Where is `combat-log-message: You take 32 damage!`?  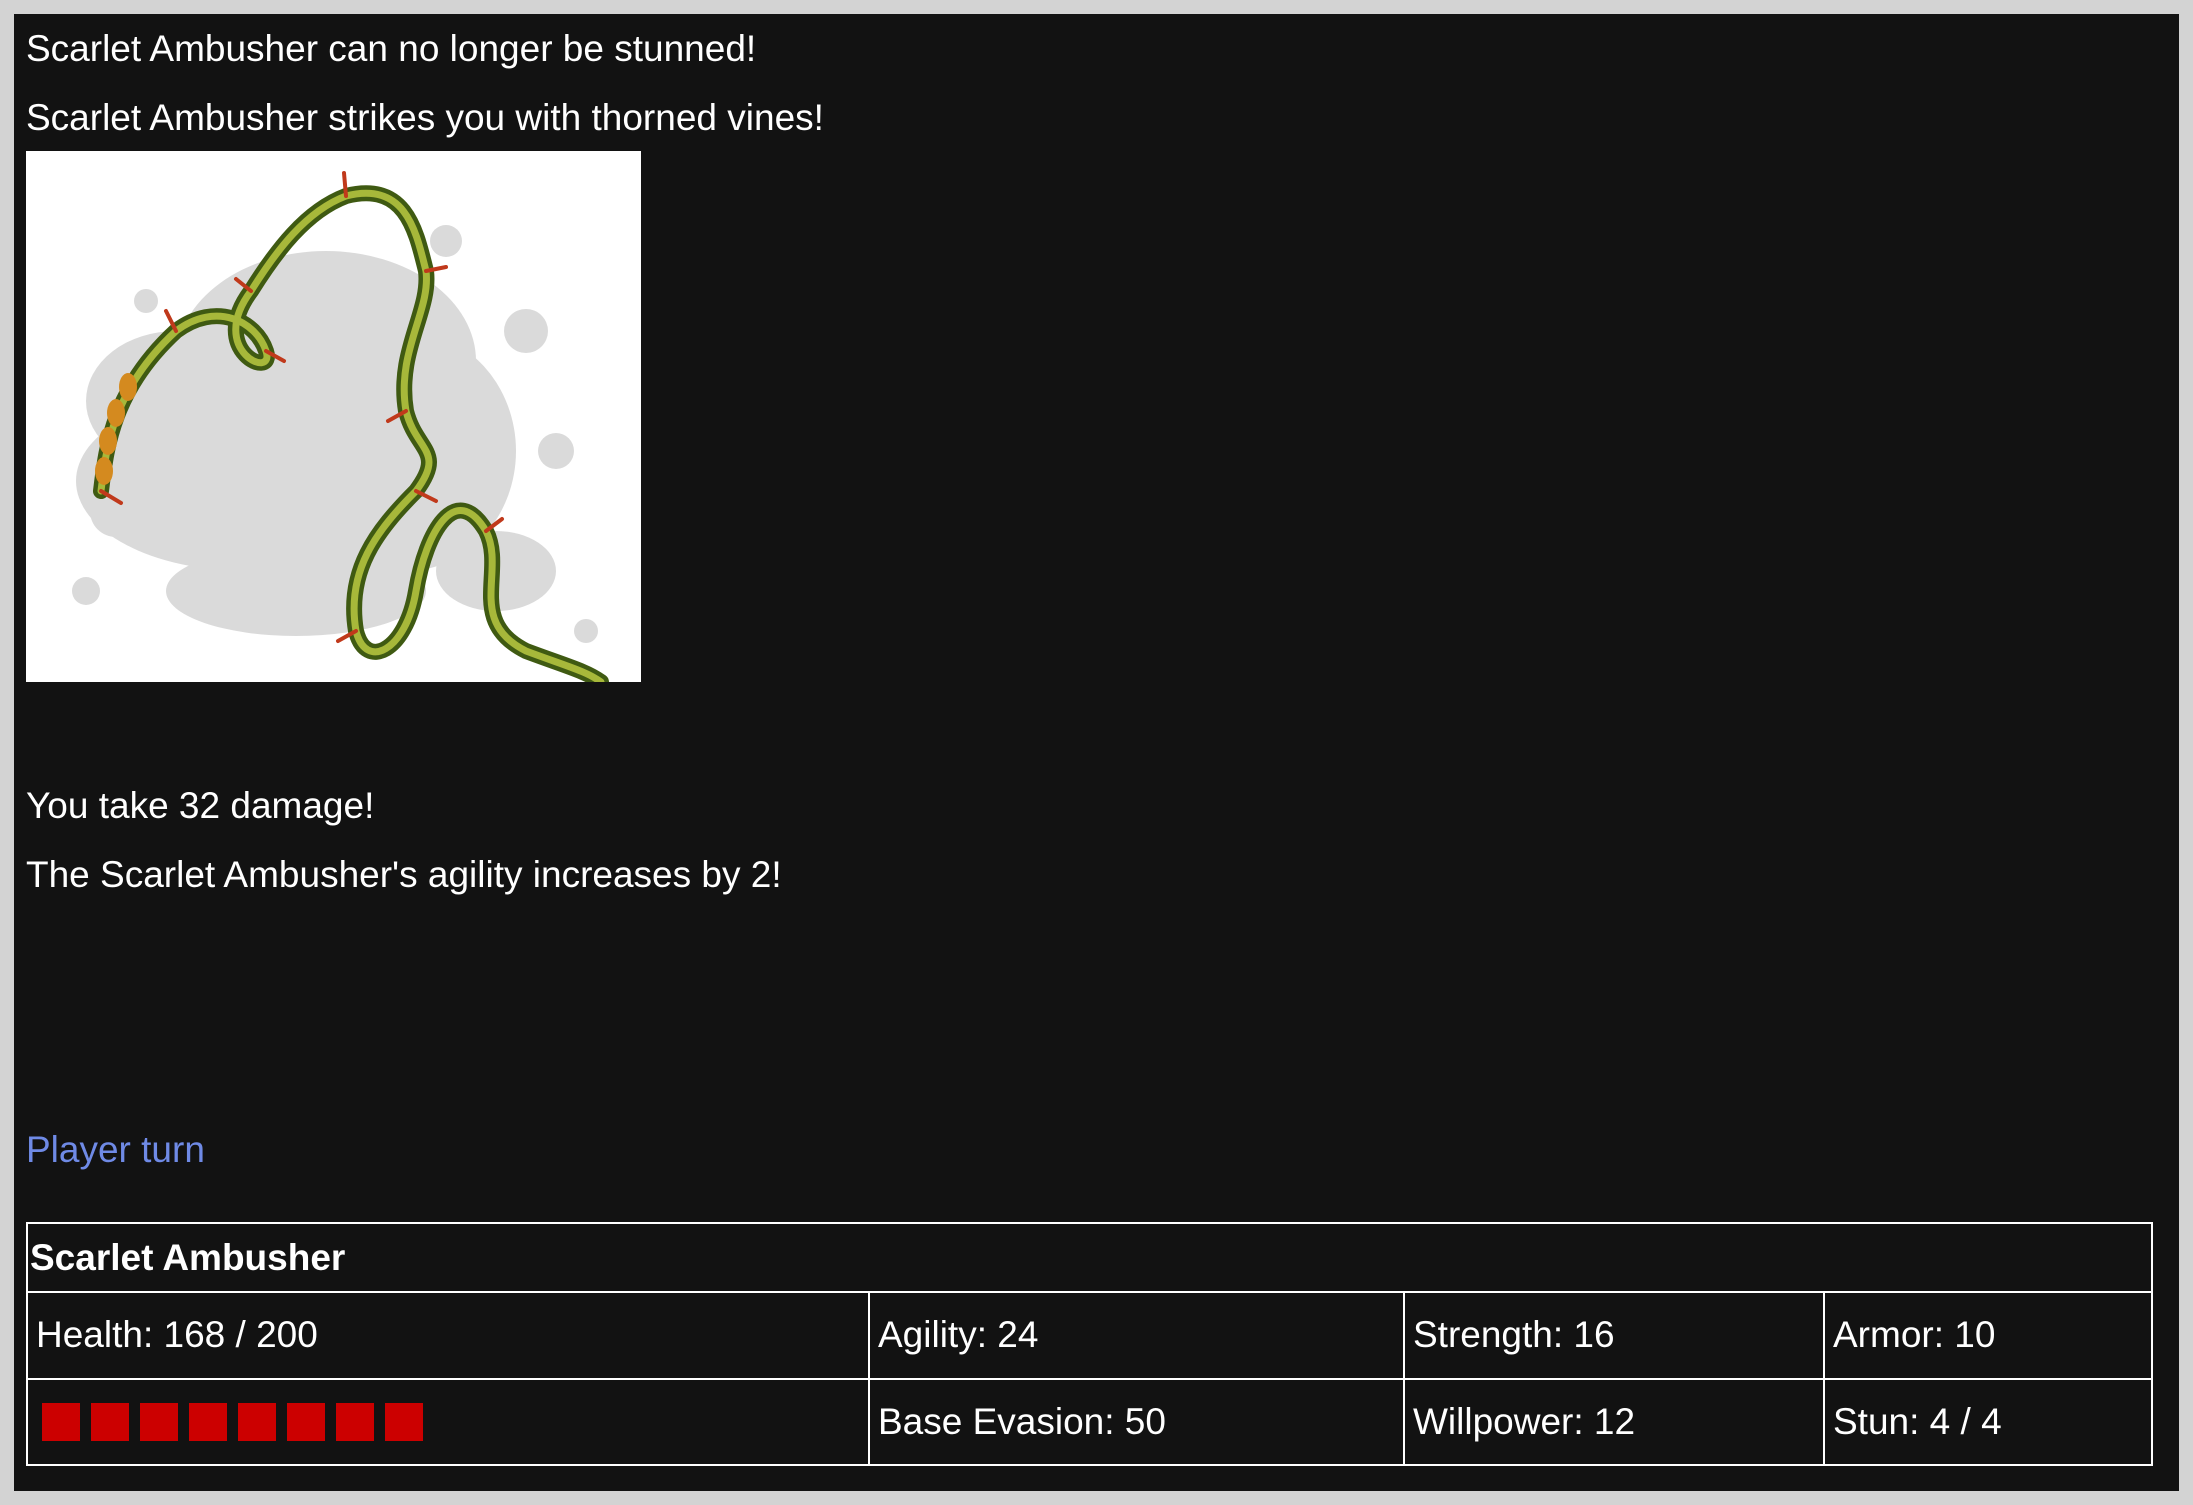 combat-log-message: You take 32 damage! is located at coordinates (200, 805).